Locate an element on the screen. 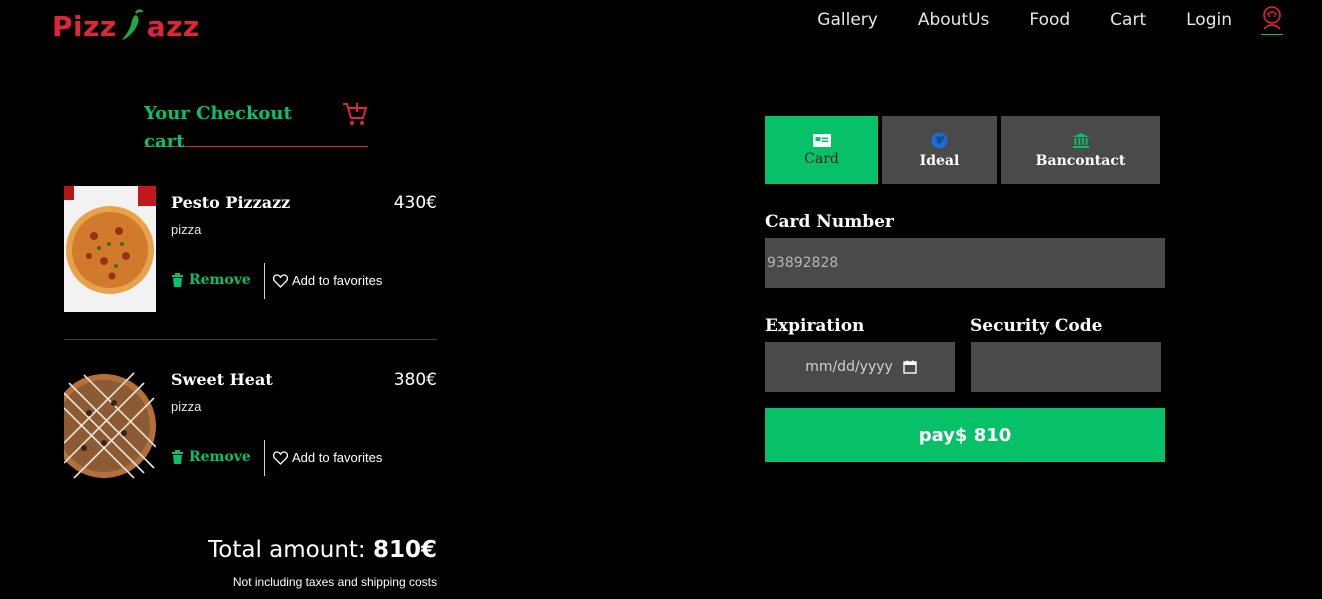 This screenshot has width=1322, height=599. item-name: Sweet Heat is located at coordinates (222, 379).